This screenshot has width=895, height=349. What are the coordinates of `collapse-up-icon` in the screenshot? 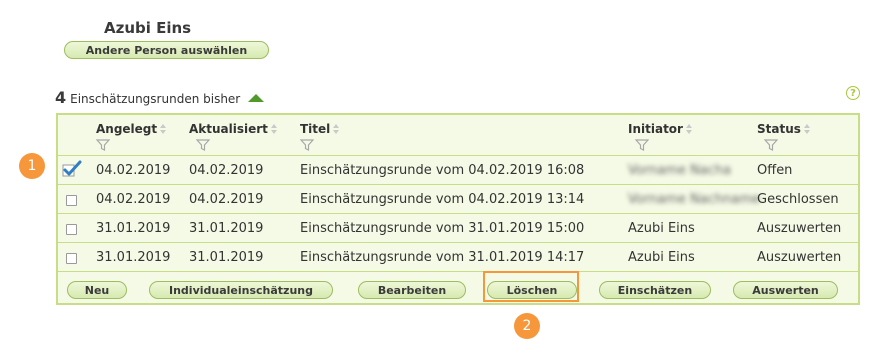 It's located at (256, 98).